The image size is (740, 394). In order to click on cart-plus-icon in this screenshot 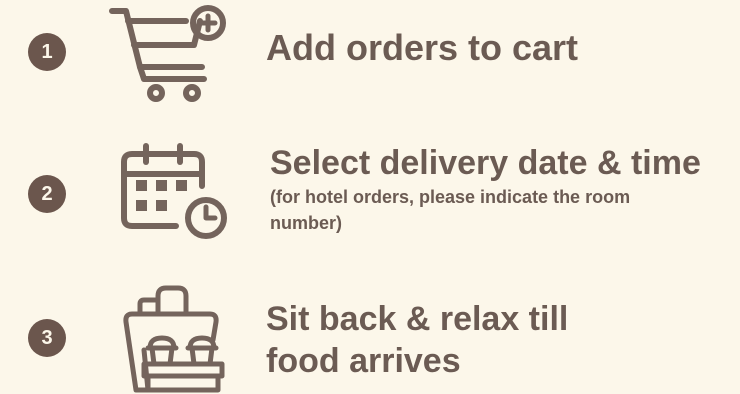, I will do `click(171, 55)`.